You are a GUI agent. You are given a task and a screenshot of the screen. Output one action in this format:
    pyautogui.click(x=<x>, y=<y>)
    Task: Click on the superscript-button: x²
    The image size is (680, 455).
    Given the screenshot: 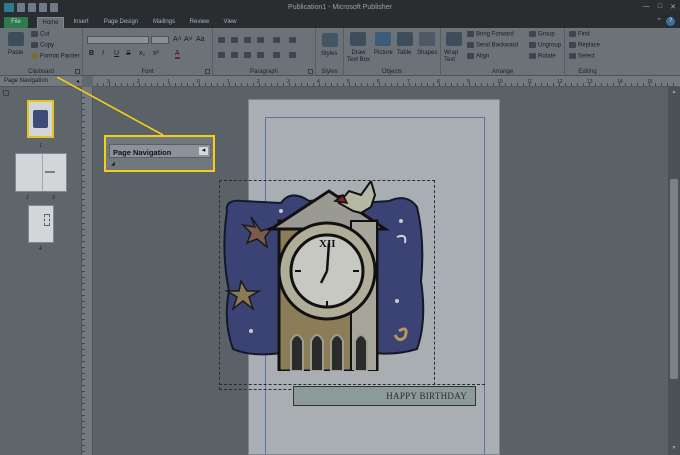 What is the action you would take?
    pyautogui.click(x=156, y=53)
    